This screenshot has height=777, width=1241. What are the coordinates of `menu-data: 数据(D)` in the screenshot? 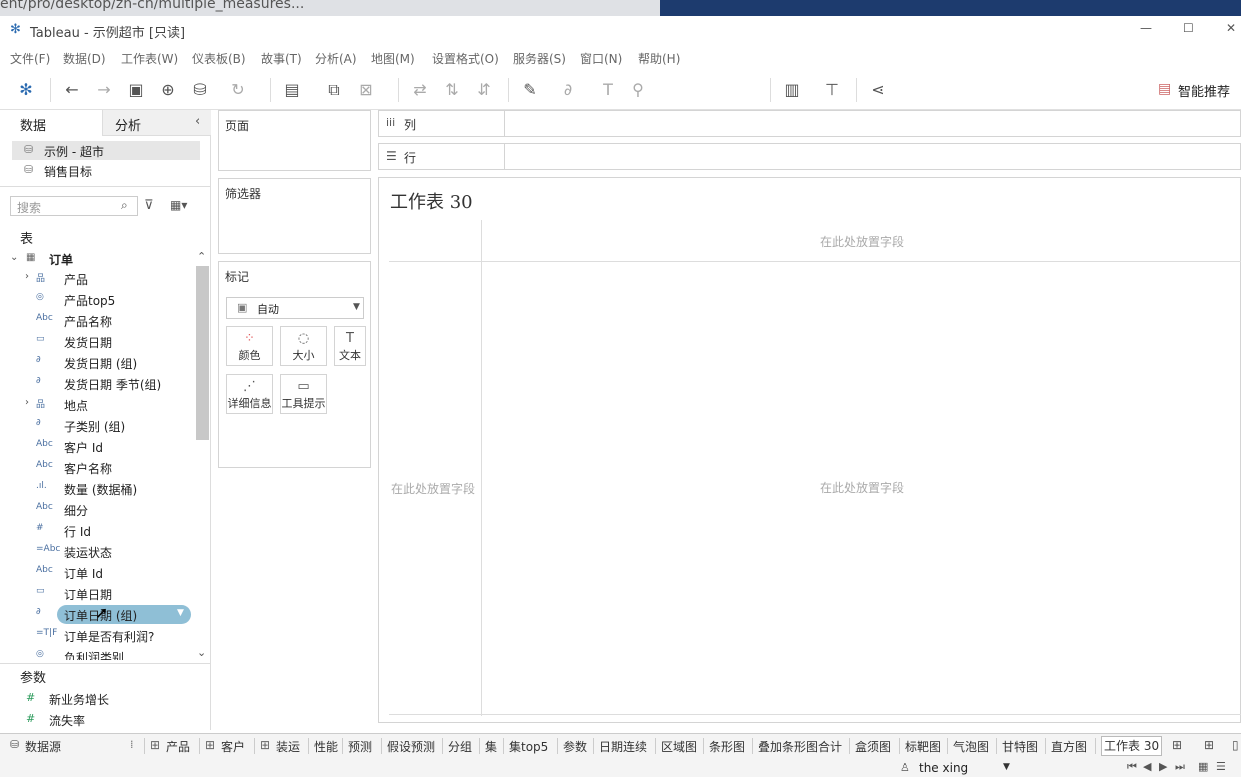 It's located at (84, 58).